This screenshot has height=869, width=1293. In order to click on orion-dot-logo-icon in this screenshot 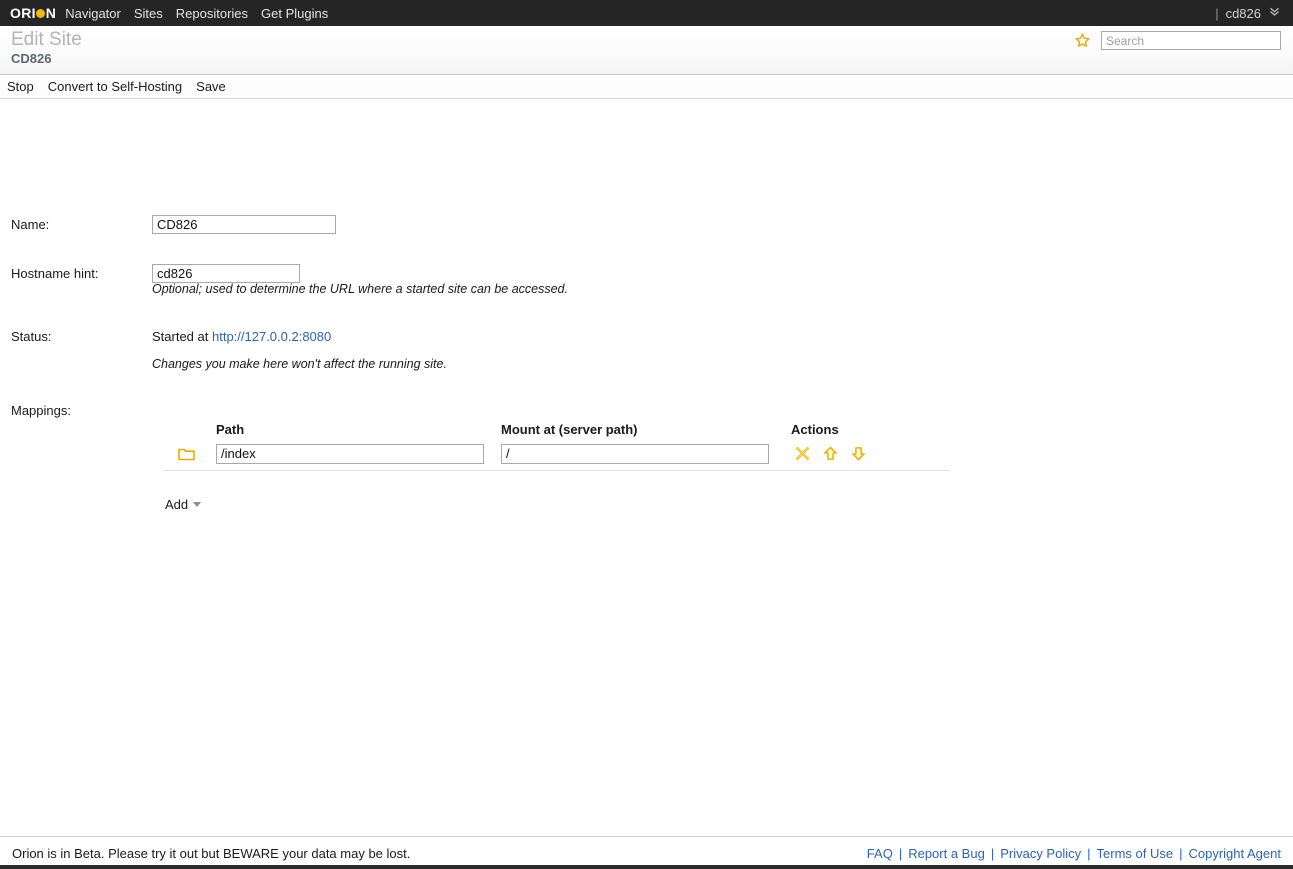, I will do `click(41, 13)`.